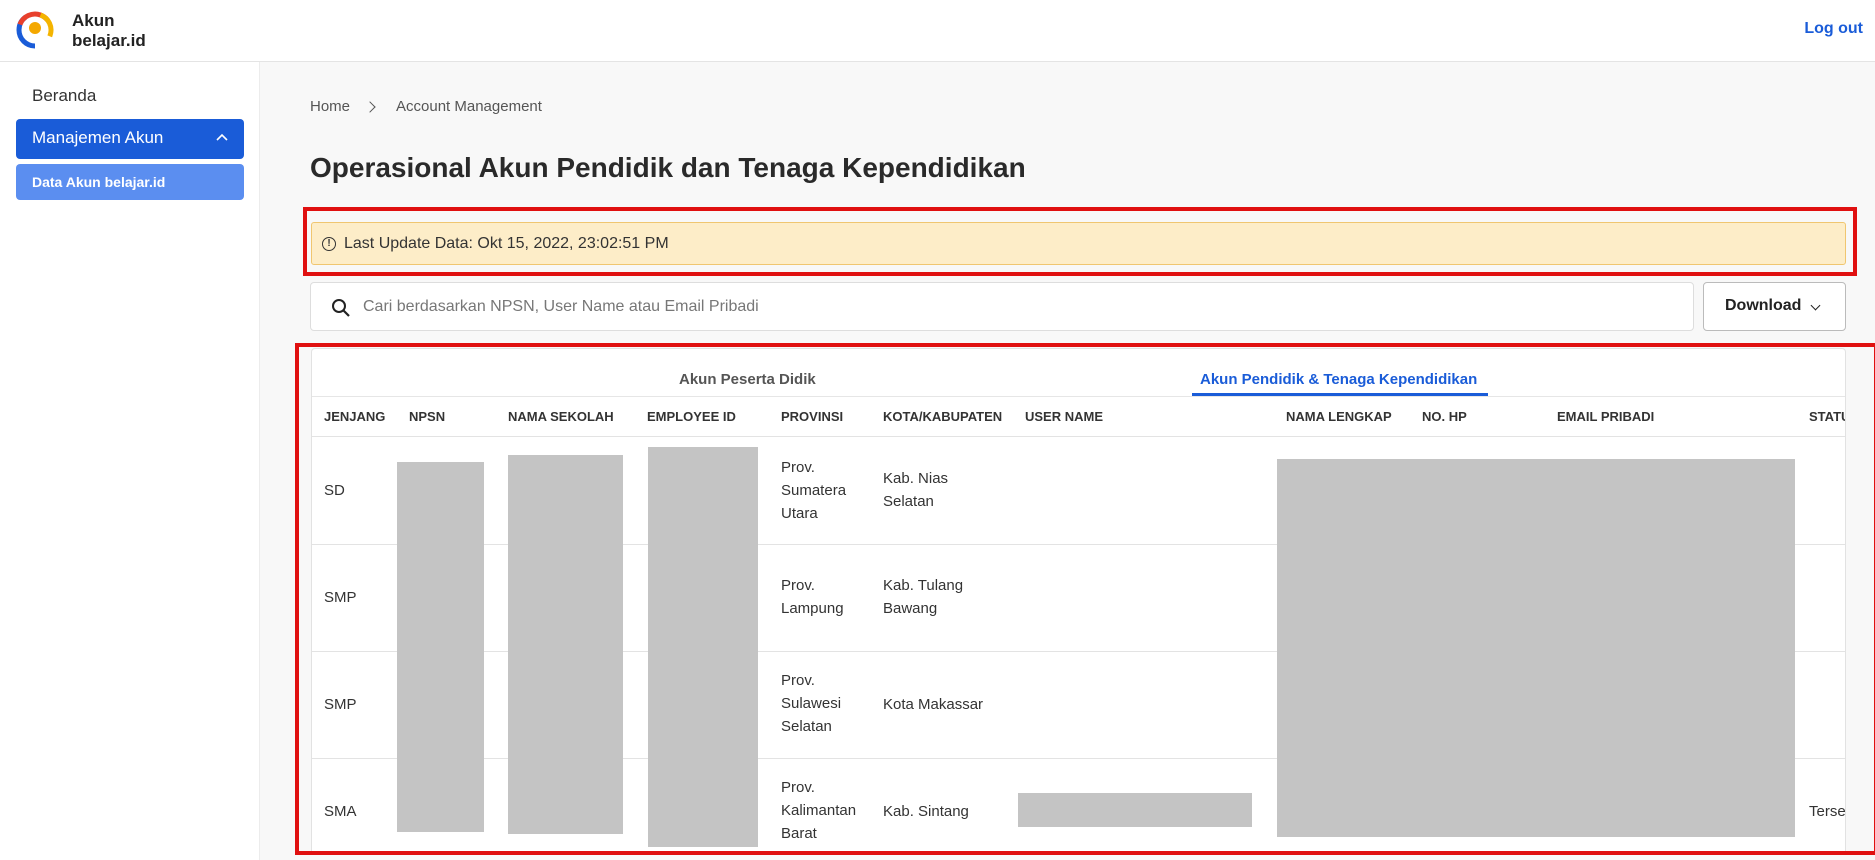  I want to click on highlight-box, so click(1080, 241).